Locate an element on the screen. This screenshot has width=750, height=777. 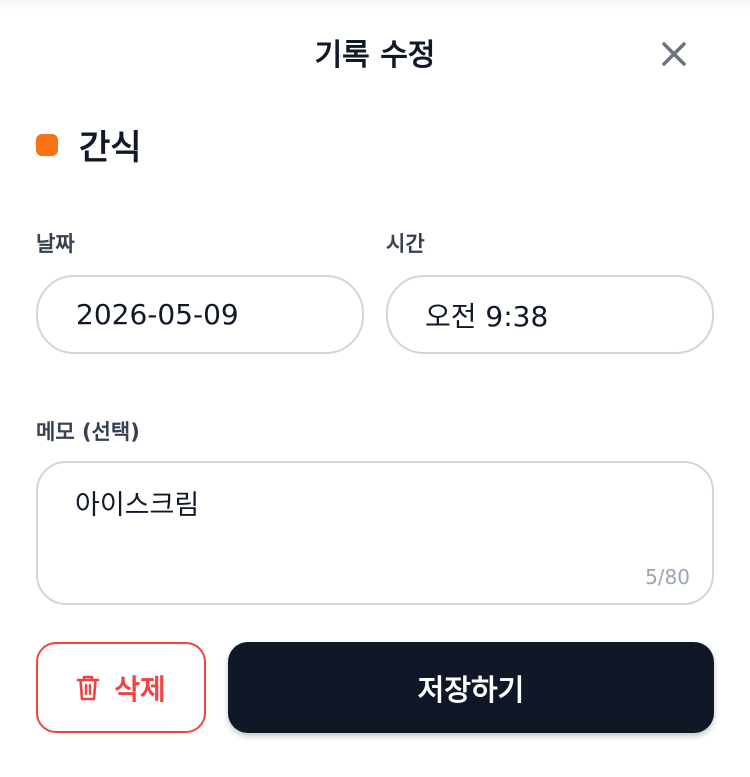
close-button is located at coordinates (674, 54).